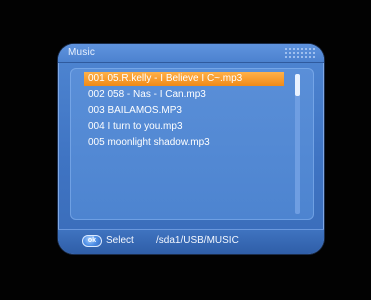 The image size is (371, 300). I want to click on dotted-corner-decoration, so click(300, 53).